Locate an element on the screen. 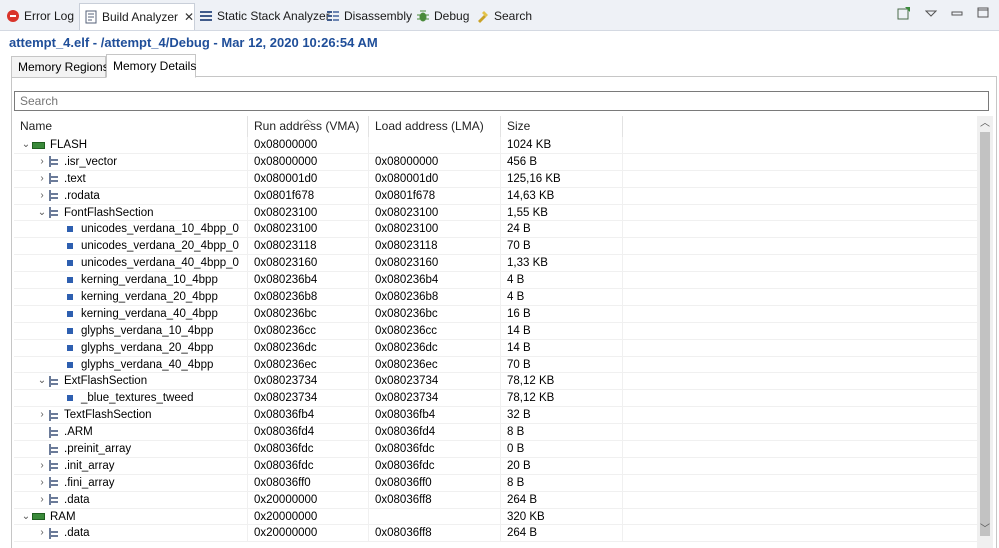 The width and height of the screenshot is (999, 548). row-name: unicodes_verdana_20_4bpp_0 is located at coordinates (160, 246).